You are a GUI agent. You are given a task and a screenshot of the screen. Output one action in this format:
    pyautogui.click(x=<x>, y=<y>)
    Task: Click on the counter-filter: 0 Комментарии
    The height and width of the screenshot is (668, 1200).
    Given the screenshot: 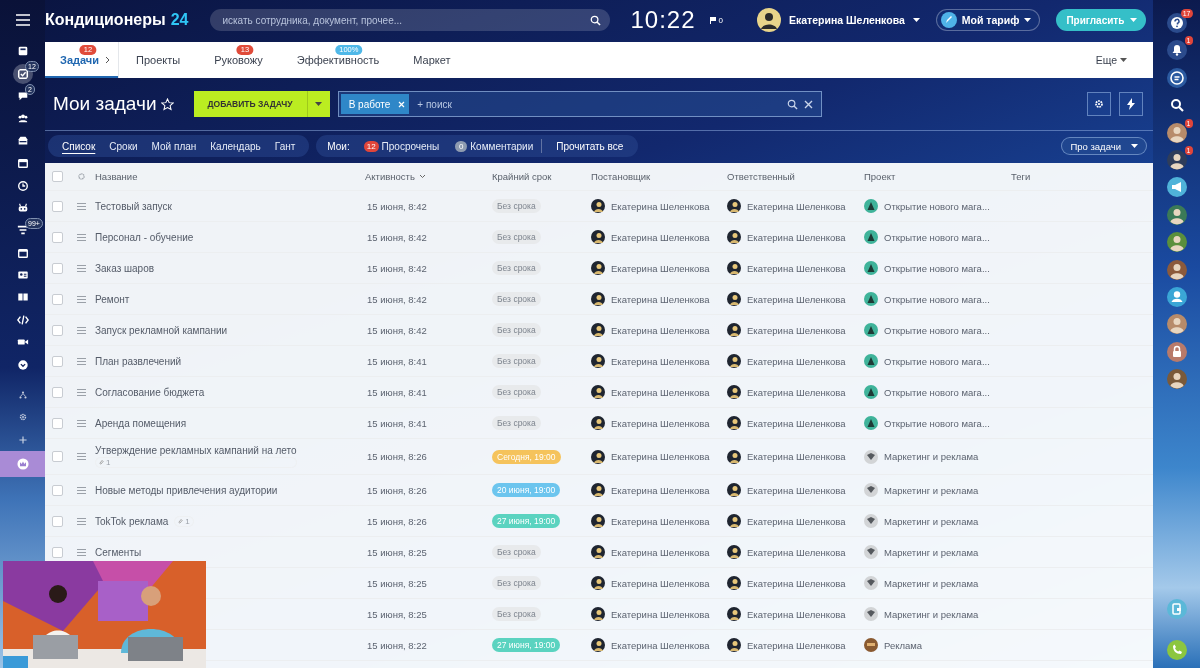 What is the action you would take?
    pyautogui.click(x=494, y=146)
    